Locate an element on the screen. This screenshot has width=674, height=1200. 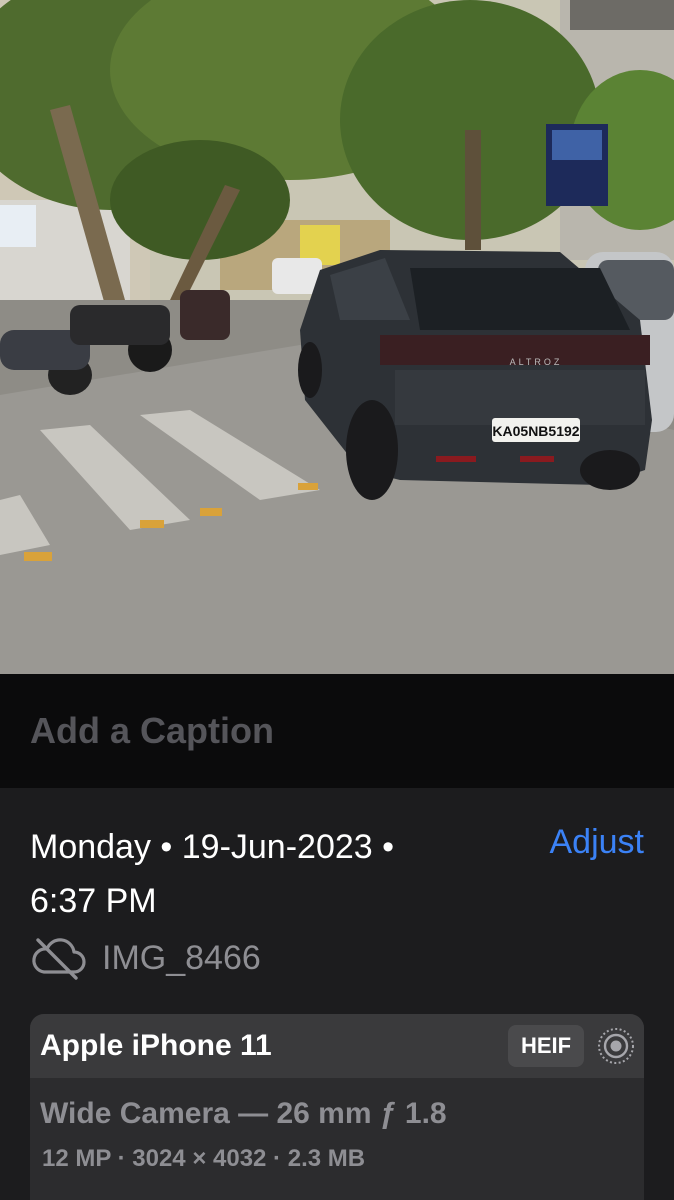
date-line: Monday • 19-Jun-2023 • is located at coordinates (212, 847).